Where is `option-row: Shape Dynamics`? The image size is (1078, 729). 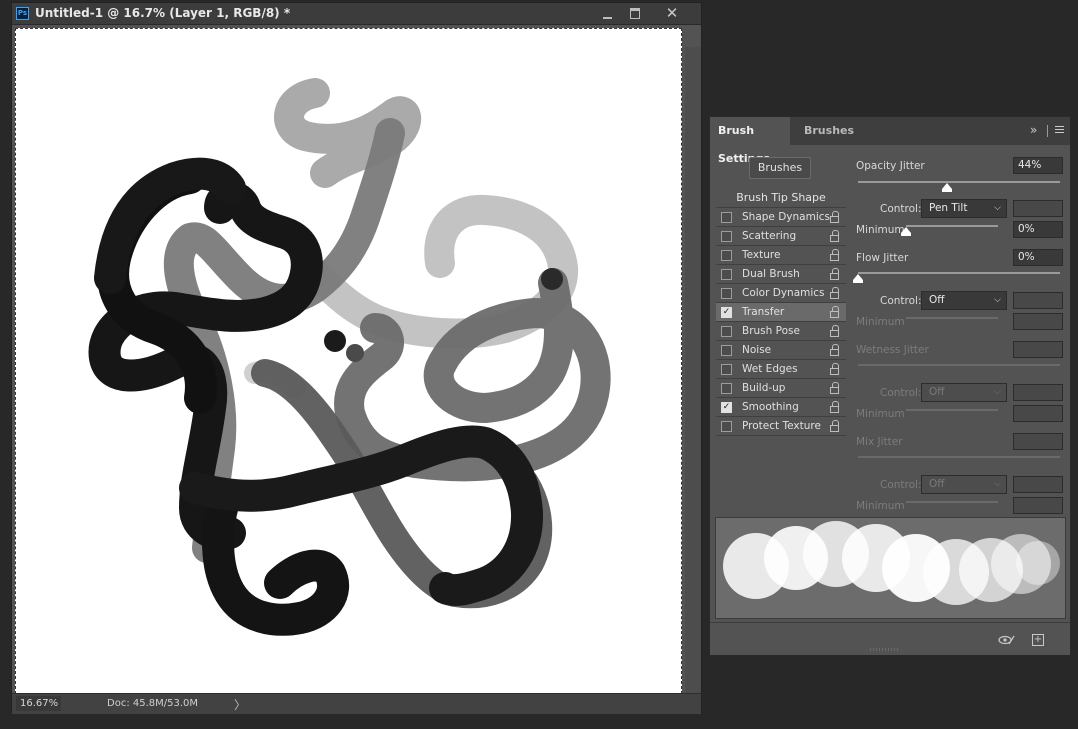
option-row: Shape Dynamics is located at coordinates (781, 217).